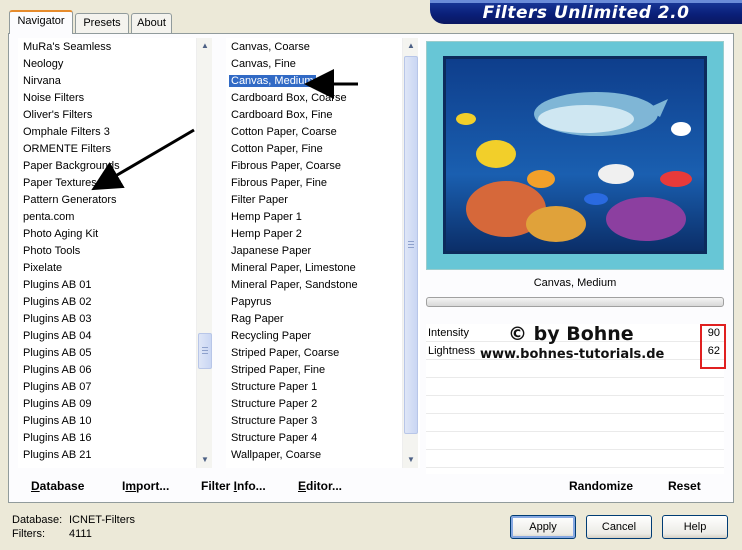 This screenshot has height=550, width=742. I want to click on tab-navigator: Navigator, so click(41, 22).